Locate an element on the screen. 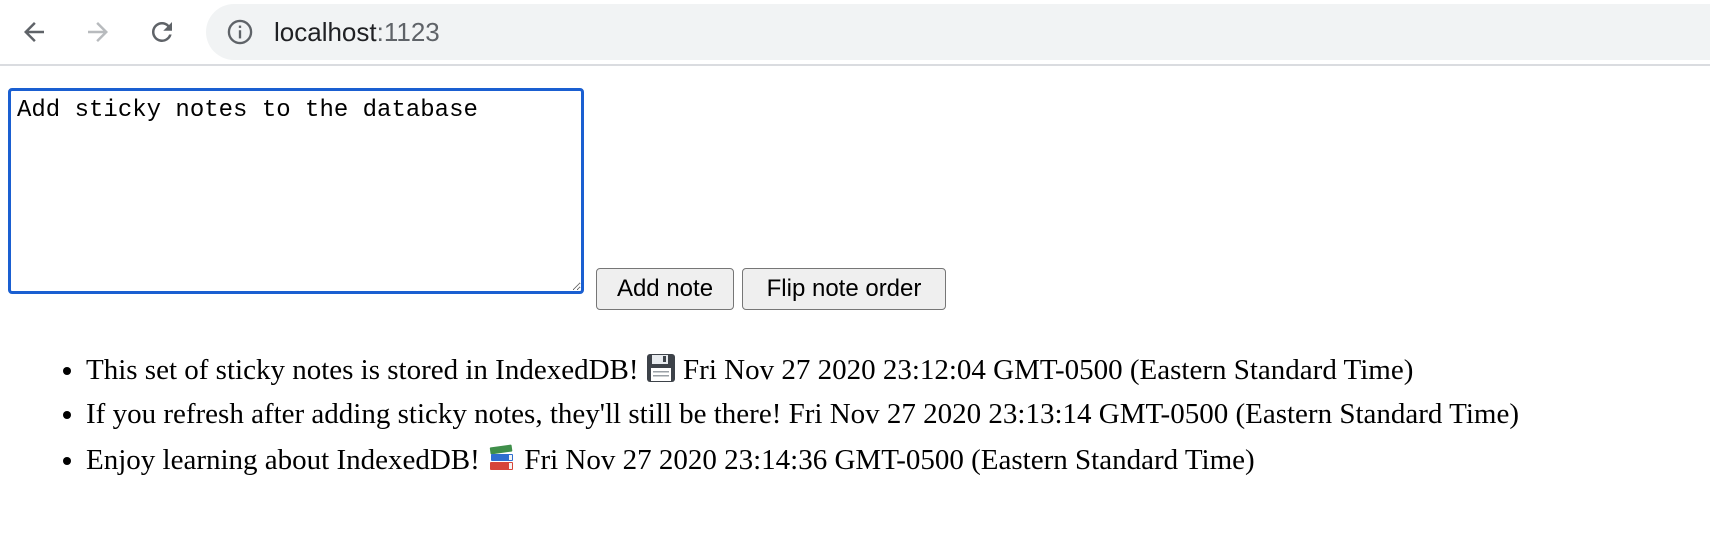 This screenshot has width=1710, height=556. arrow-right-icon is located at coordinates (98, 32).